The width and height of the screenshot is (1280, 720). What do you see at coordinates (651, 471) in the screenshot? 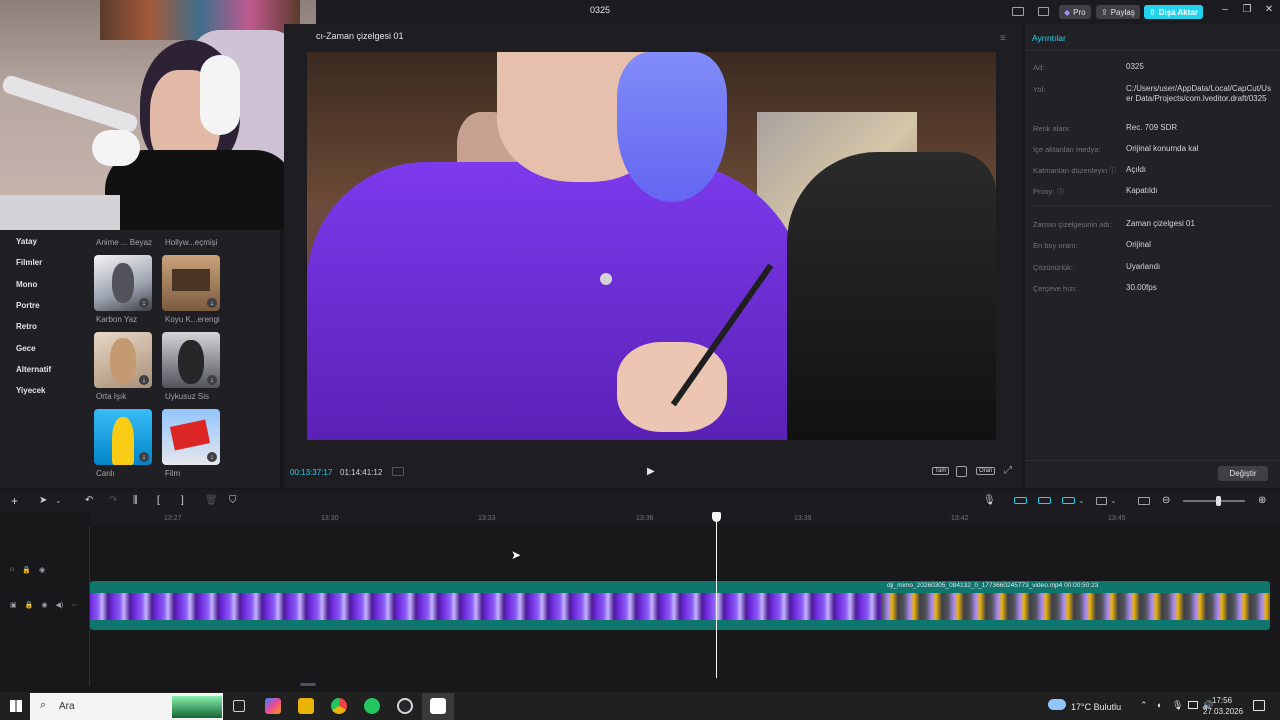
I see `play-icon: ▶` at bounding box center [651, 471].